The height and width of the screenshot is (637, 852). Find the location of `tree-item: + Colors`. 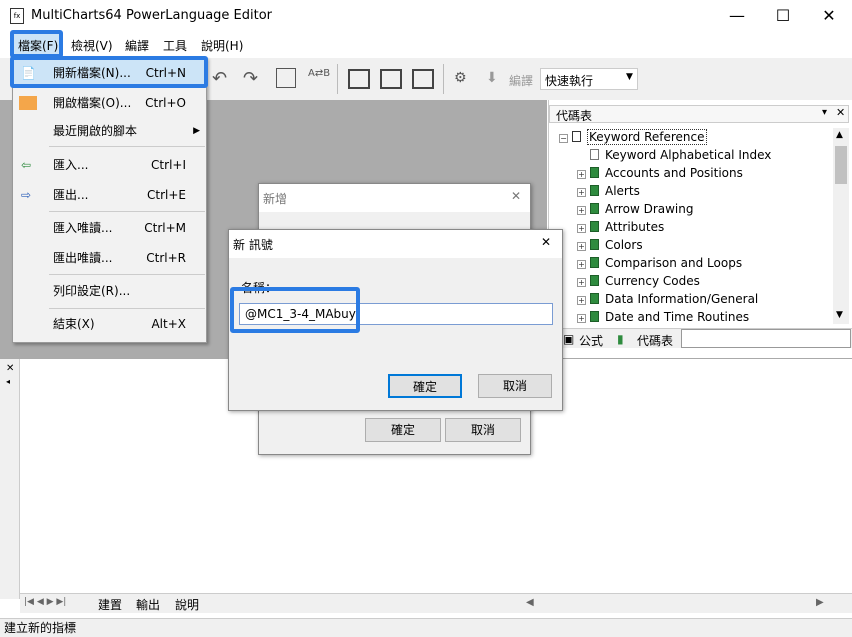

tree-item: + Colors is located at coordinates (610, 245).